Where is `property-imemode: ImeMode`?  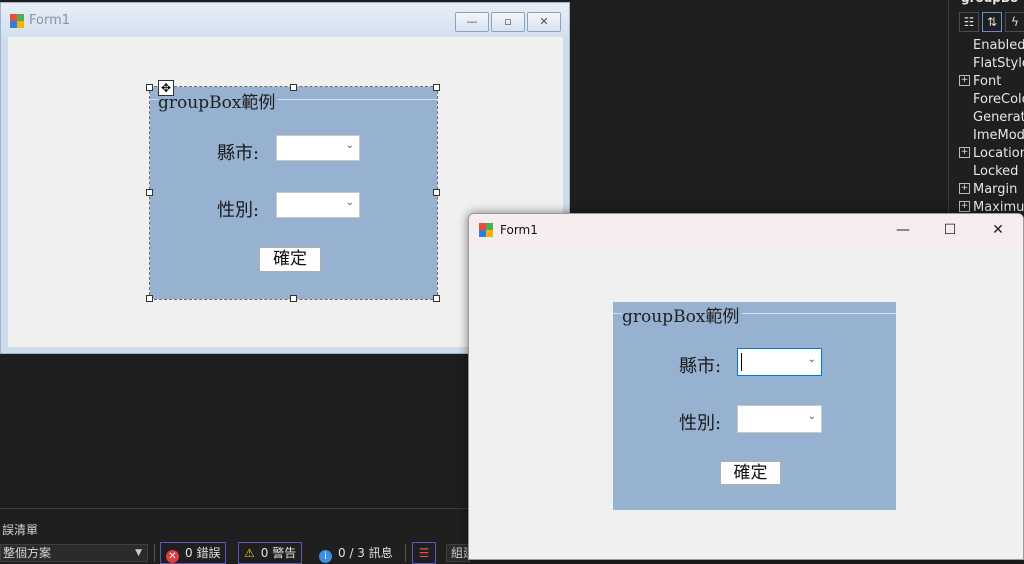 property-imemode: ImeMode is located at coordinates (998, 135).